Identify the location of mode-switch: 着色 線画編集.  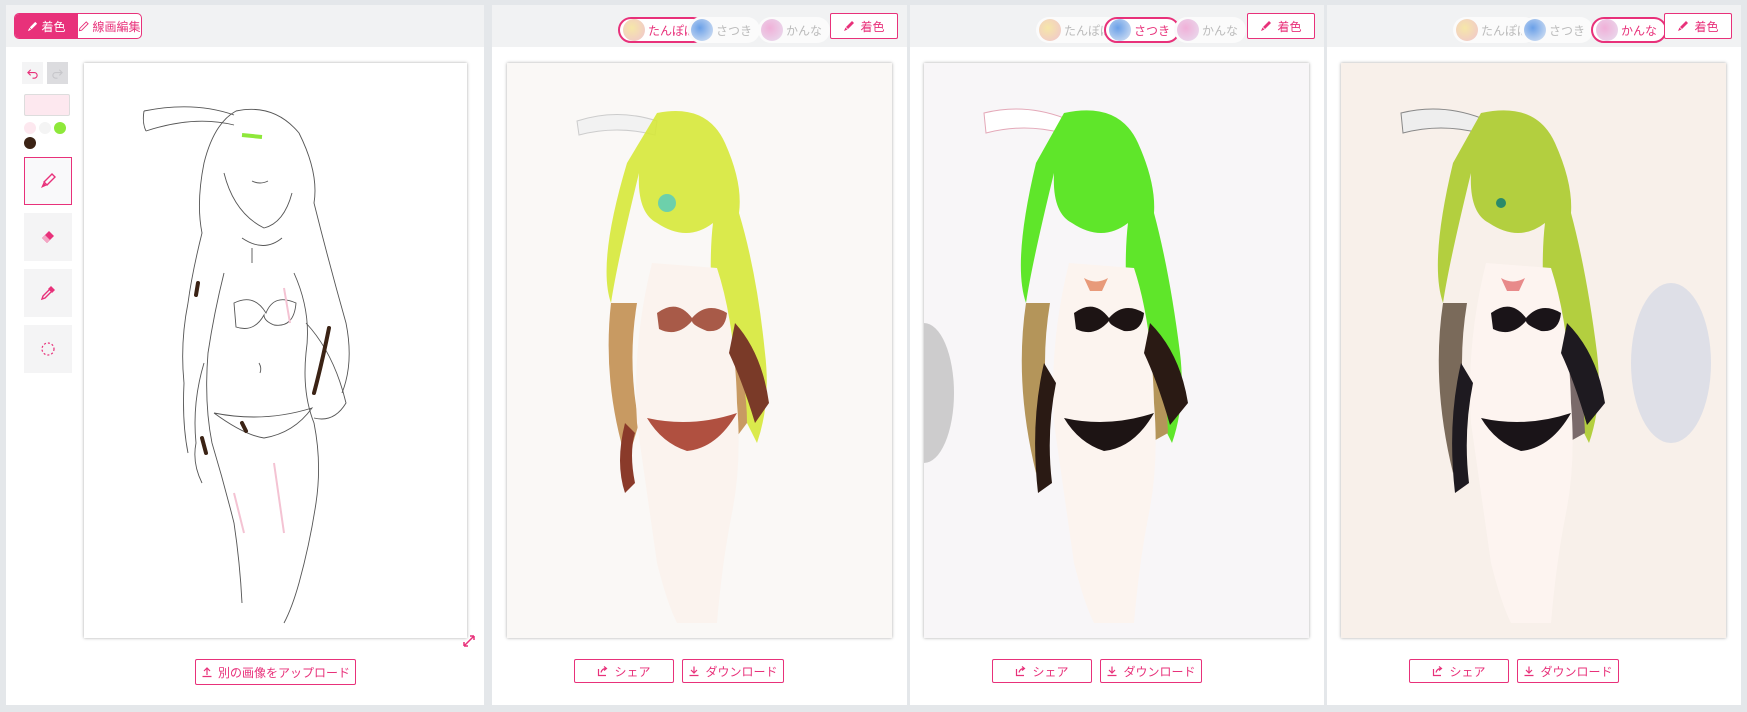
(78, 26).